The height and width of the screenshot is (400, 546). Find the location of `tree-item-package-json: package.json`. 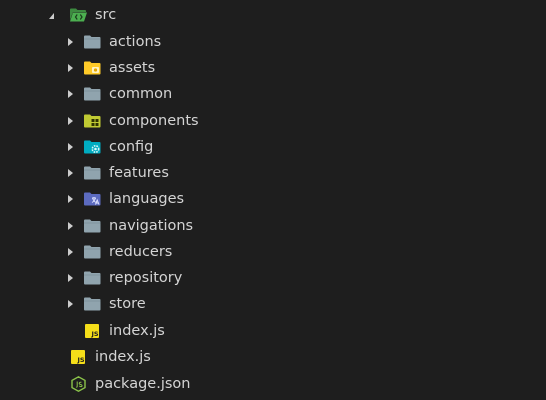

tree-item-package-json: package.json is located at coordinates (273, 384).